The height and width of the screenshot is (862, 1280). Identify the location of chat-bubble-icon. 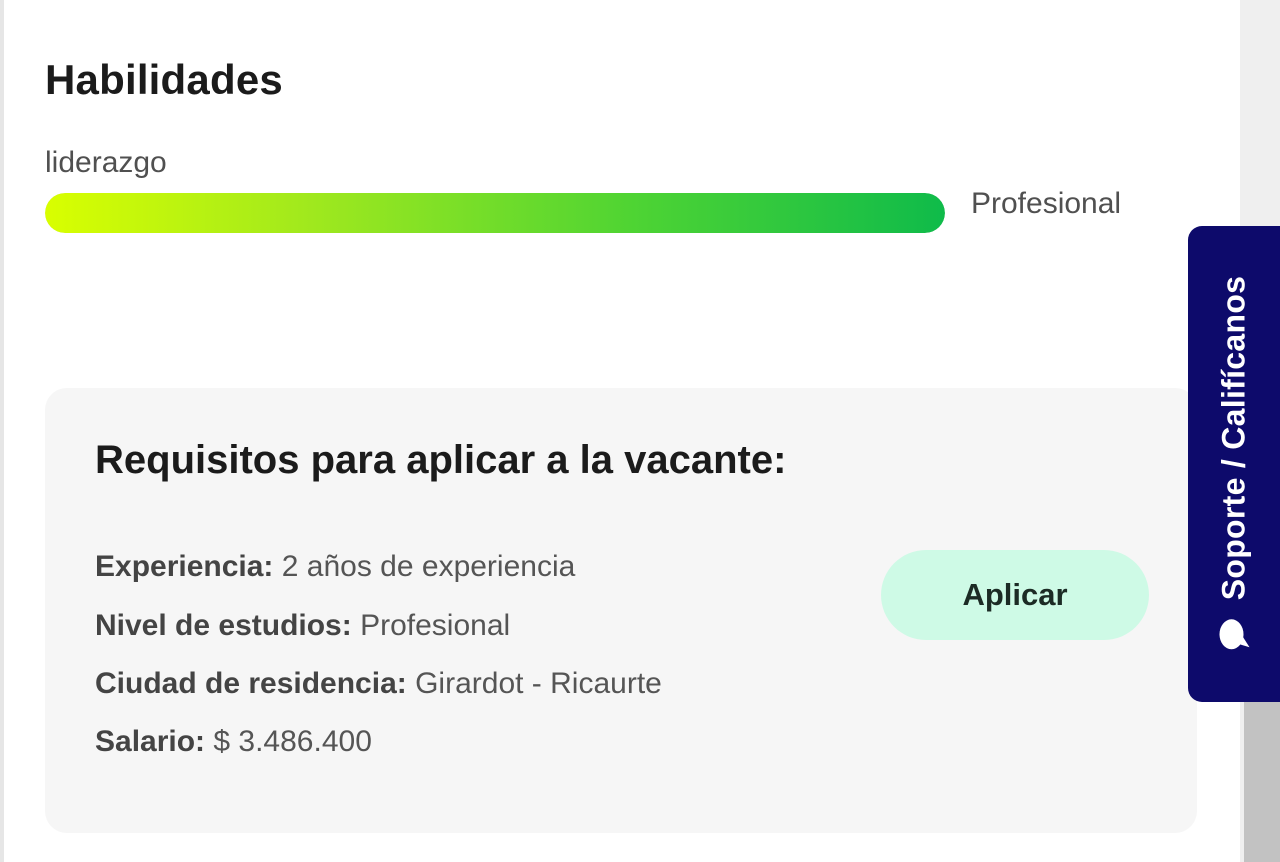
(1234, 634).